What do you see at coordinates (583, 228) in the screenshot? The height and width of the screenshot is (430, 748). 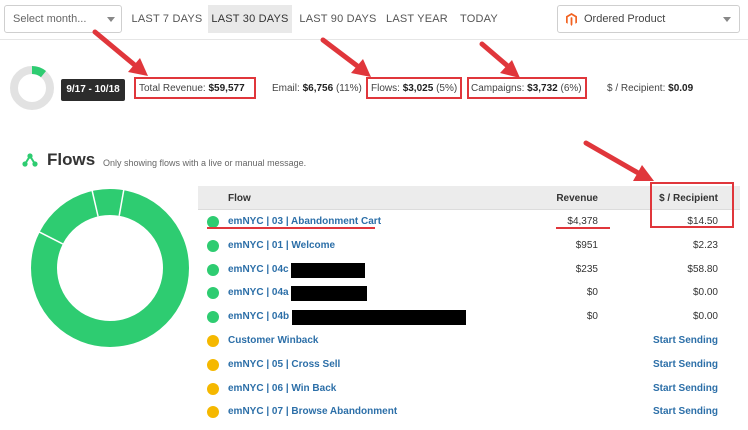 I see `abandonment-revenue-underline` at bounding box center [583, 228].